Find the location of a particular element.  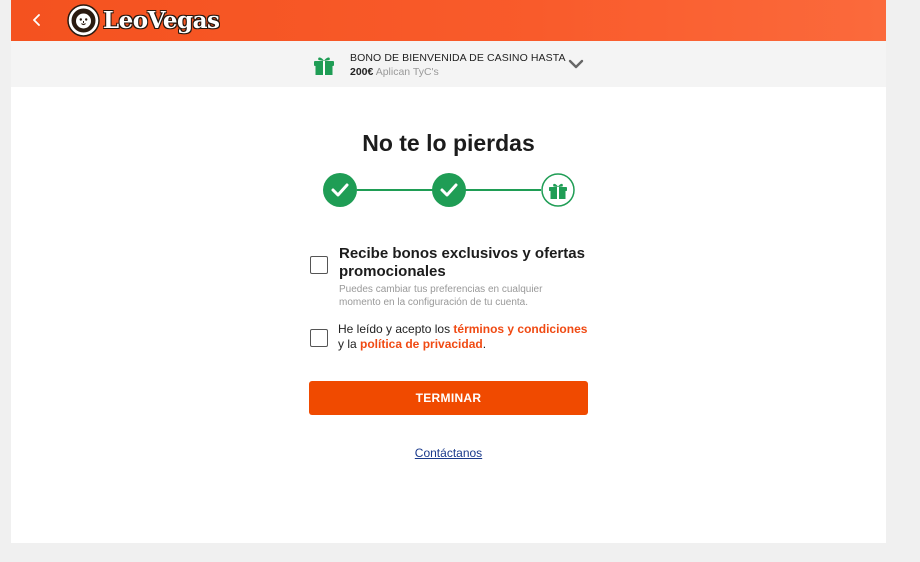

terms-and-conditions-link: términos y condiciones is located at coordinates (520, 329).